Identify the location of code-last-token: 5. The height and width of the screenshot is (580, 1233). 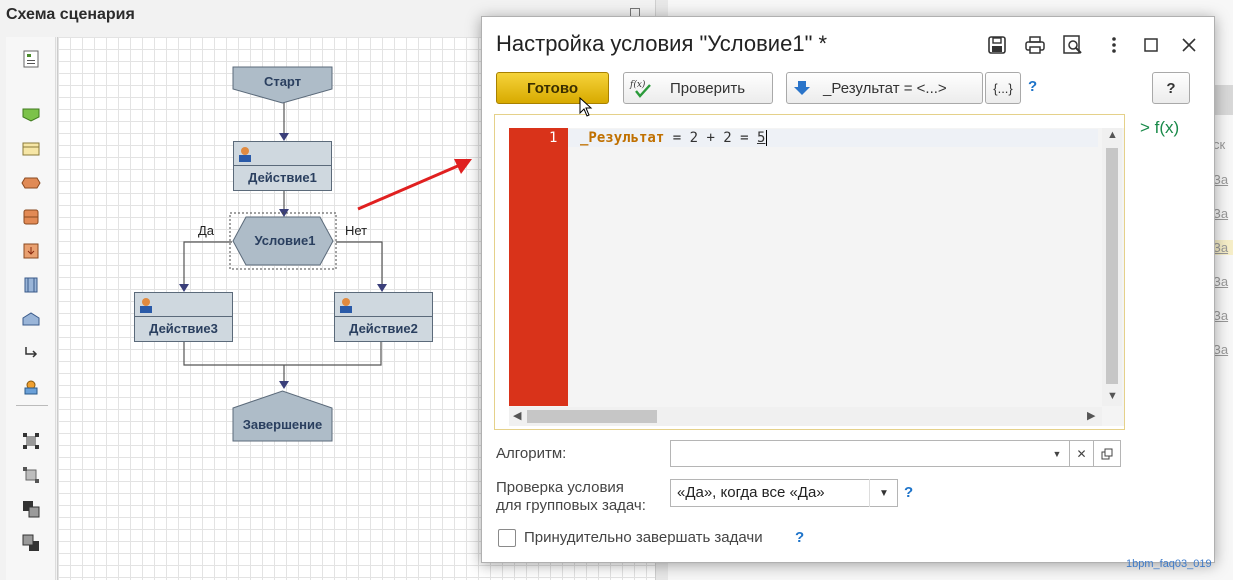
(761, 138).